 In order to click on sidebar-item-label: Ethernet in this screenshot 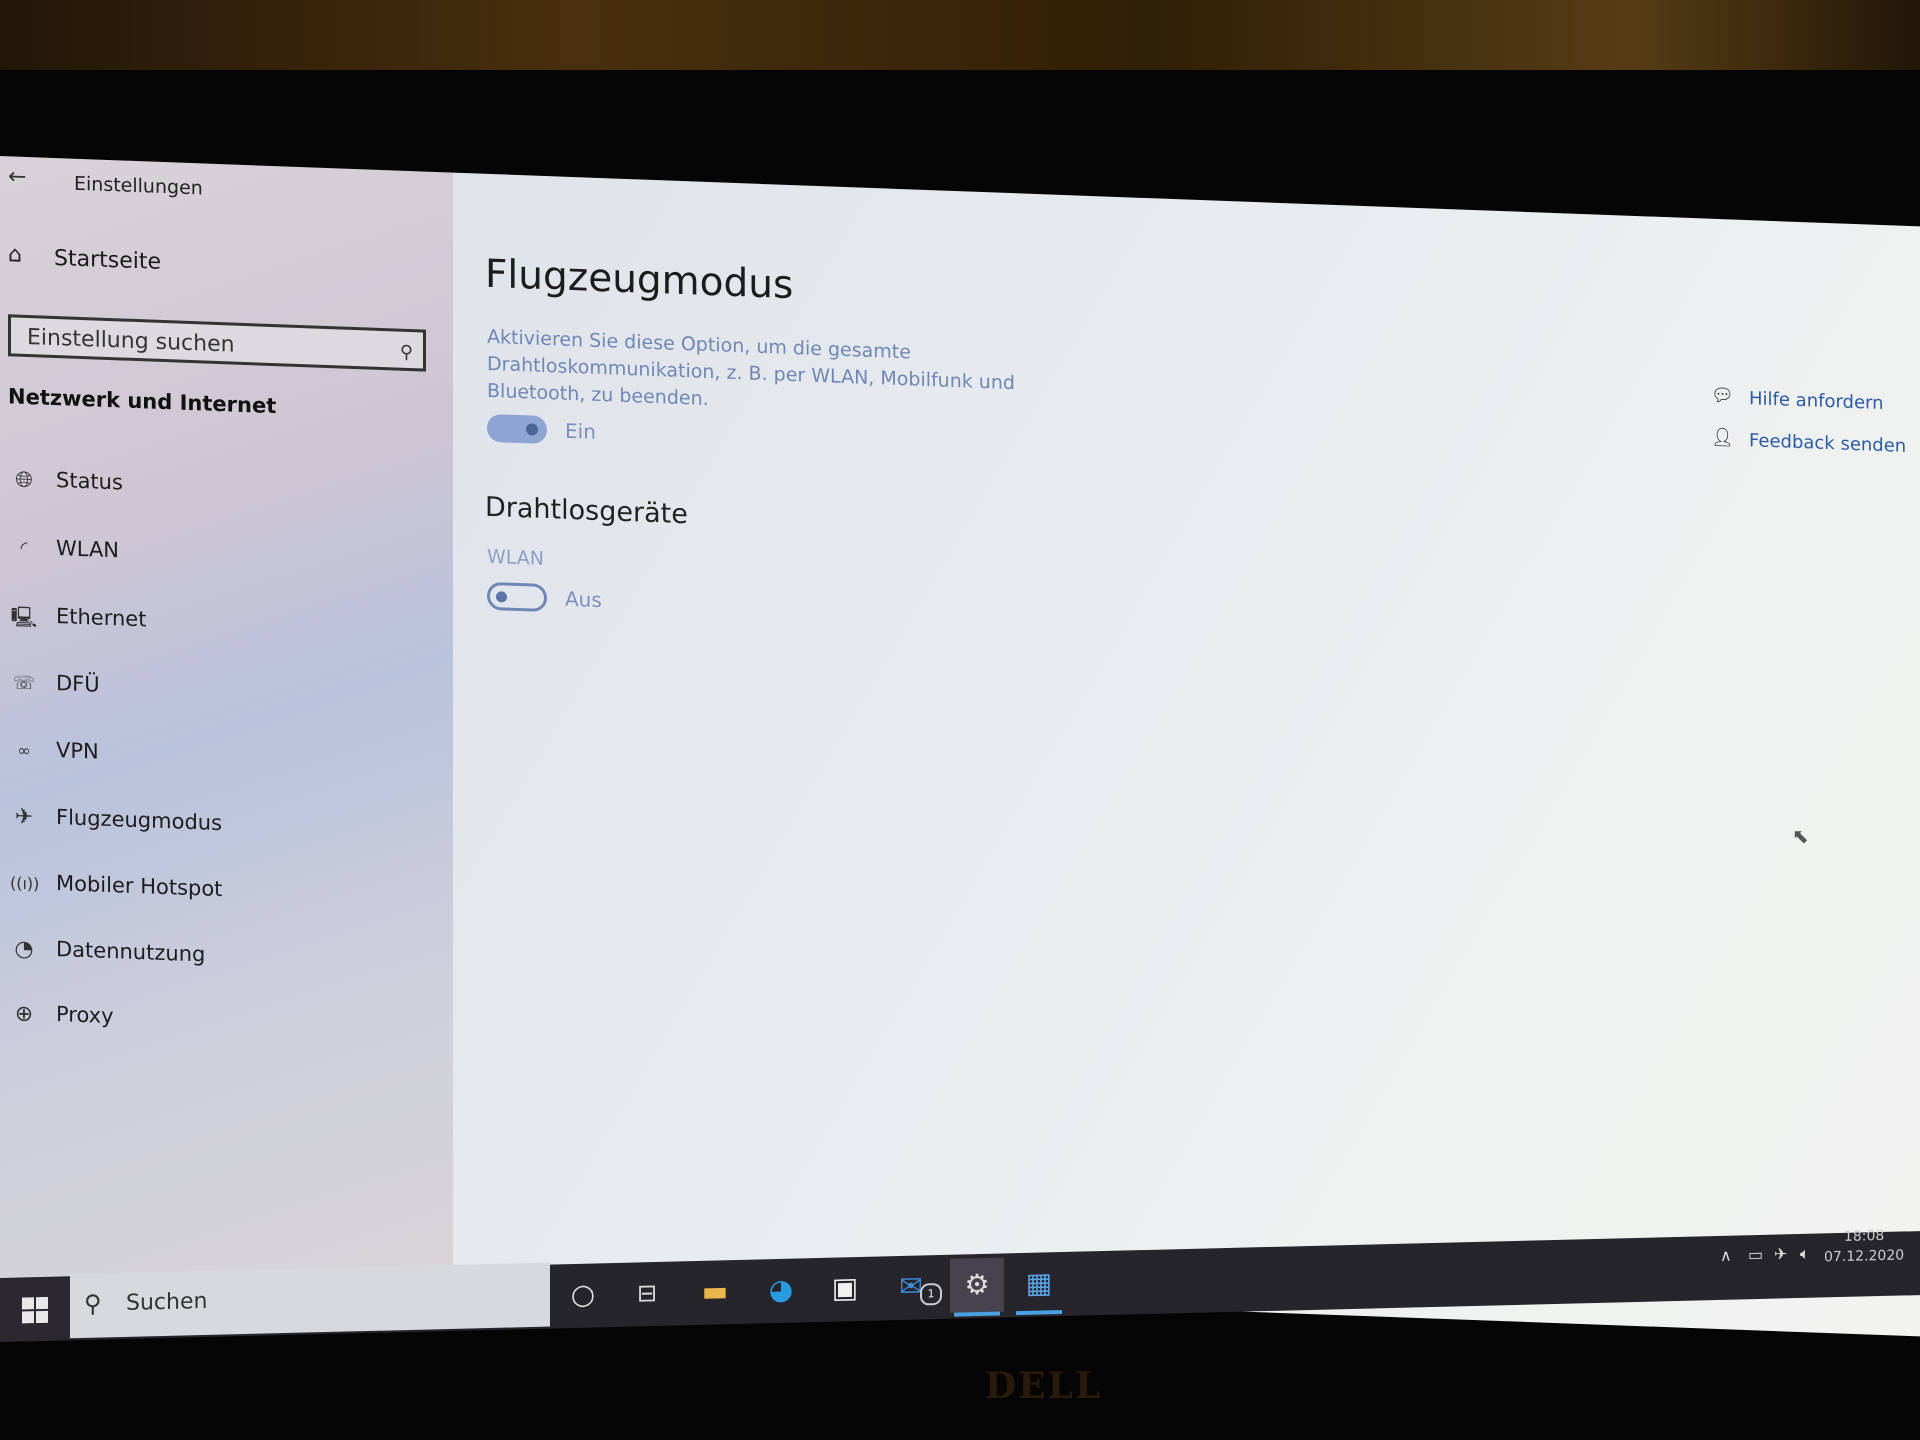, I will do `click(101, 618)`.